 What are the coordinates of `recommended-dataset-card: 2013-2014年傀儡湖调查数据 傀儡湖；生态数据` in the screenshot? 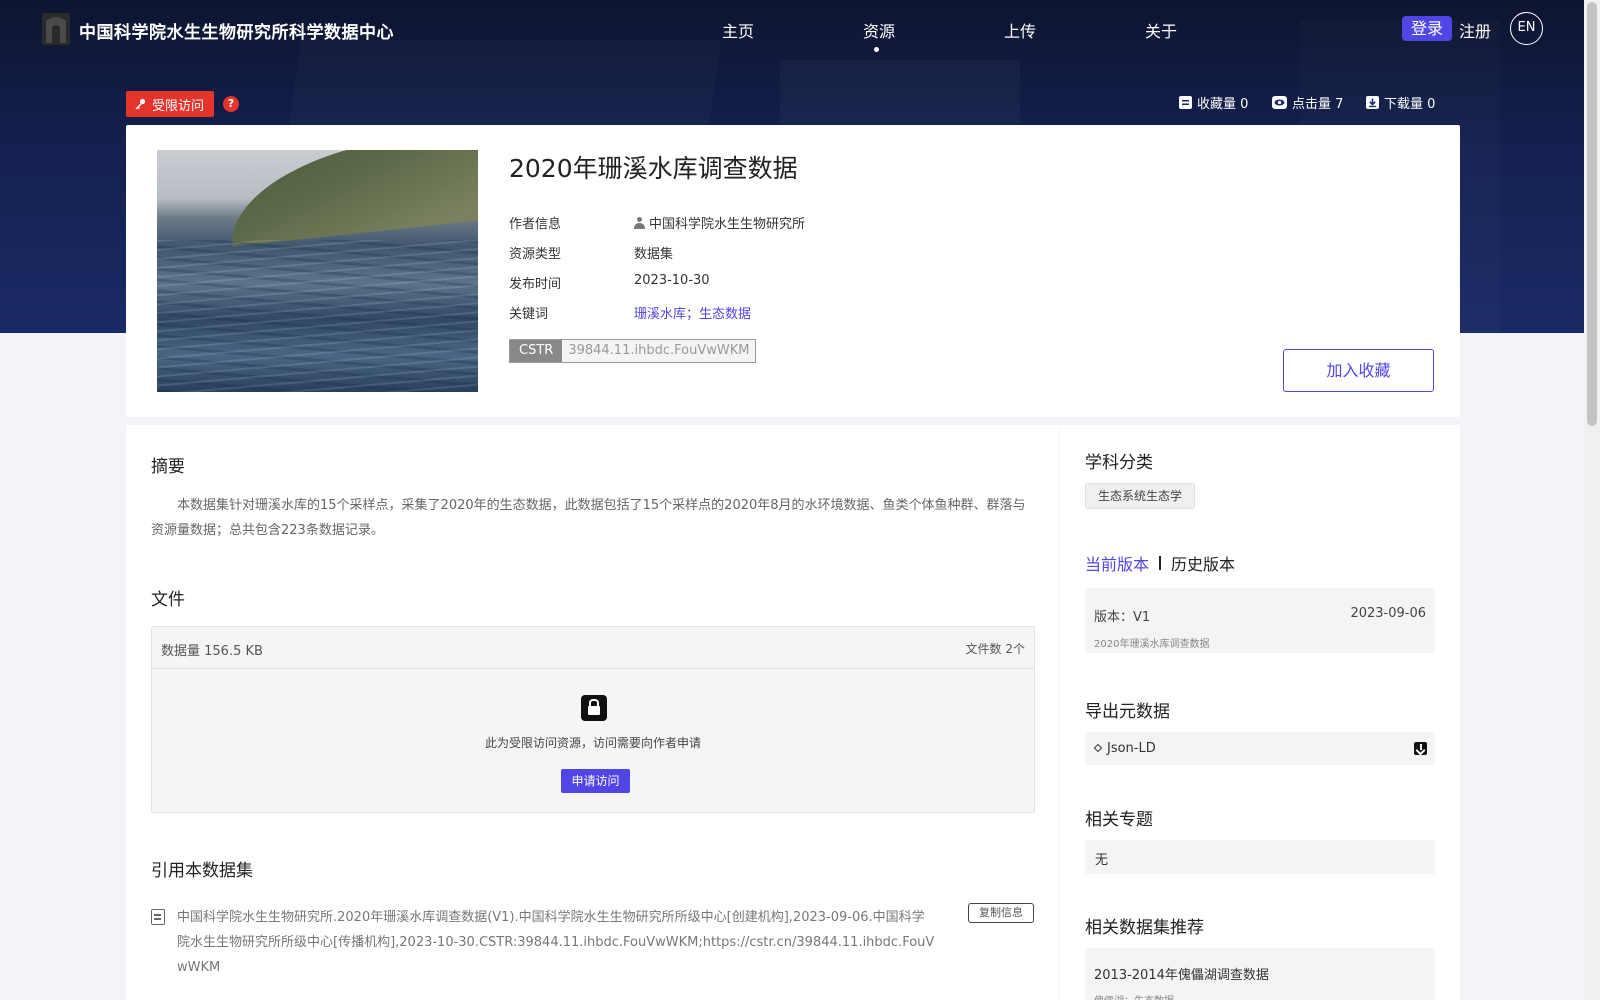 It's located at (1260, 974).